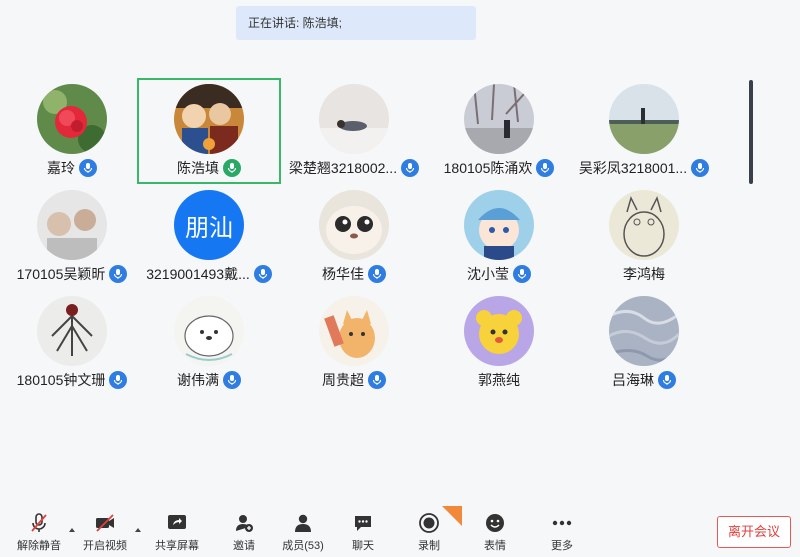 This screenshot has width=800, height=557. I want to click on participant-name-row: 180105钟文珊, so click(72, 380).